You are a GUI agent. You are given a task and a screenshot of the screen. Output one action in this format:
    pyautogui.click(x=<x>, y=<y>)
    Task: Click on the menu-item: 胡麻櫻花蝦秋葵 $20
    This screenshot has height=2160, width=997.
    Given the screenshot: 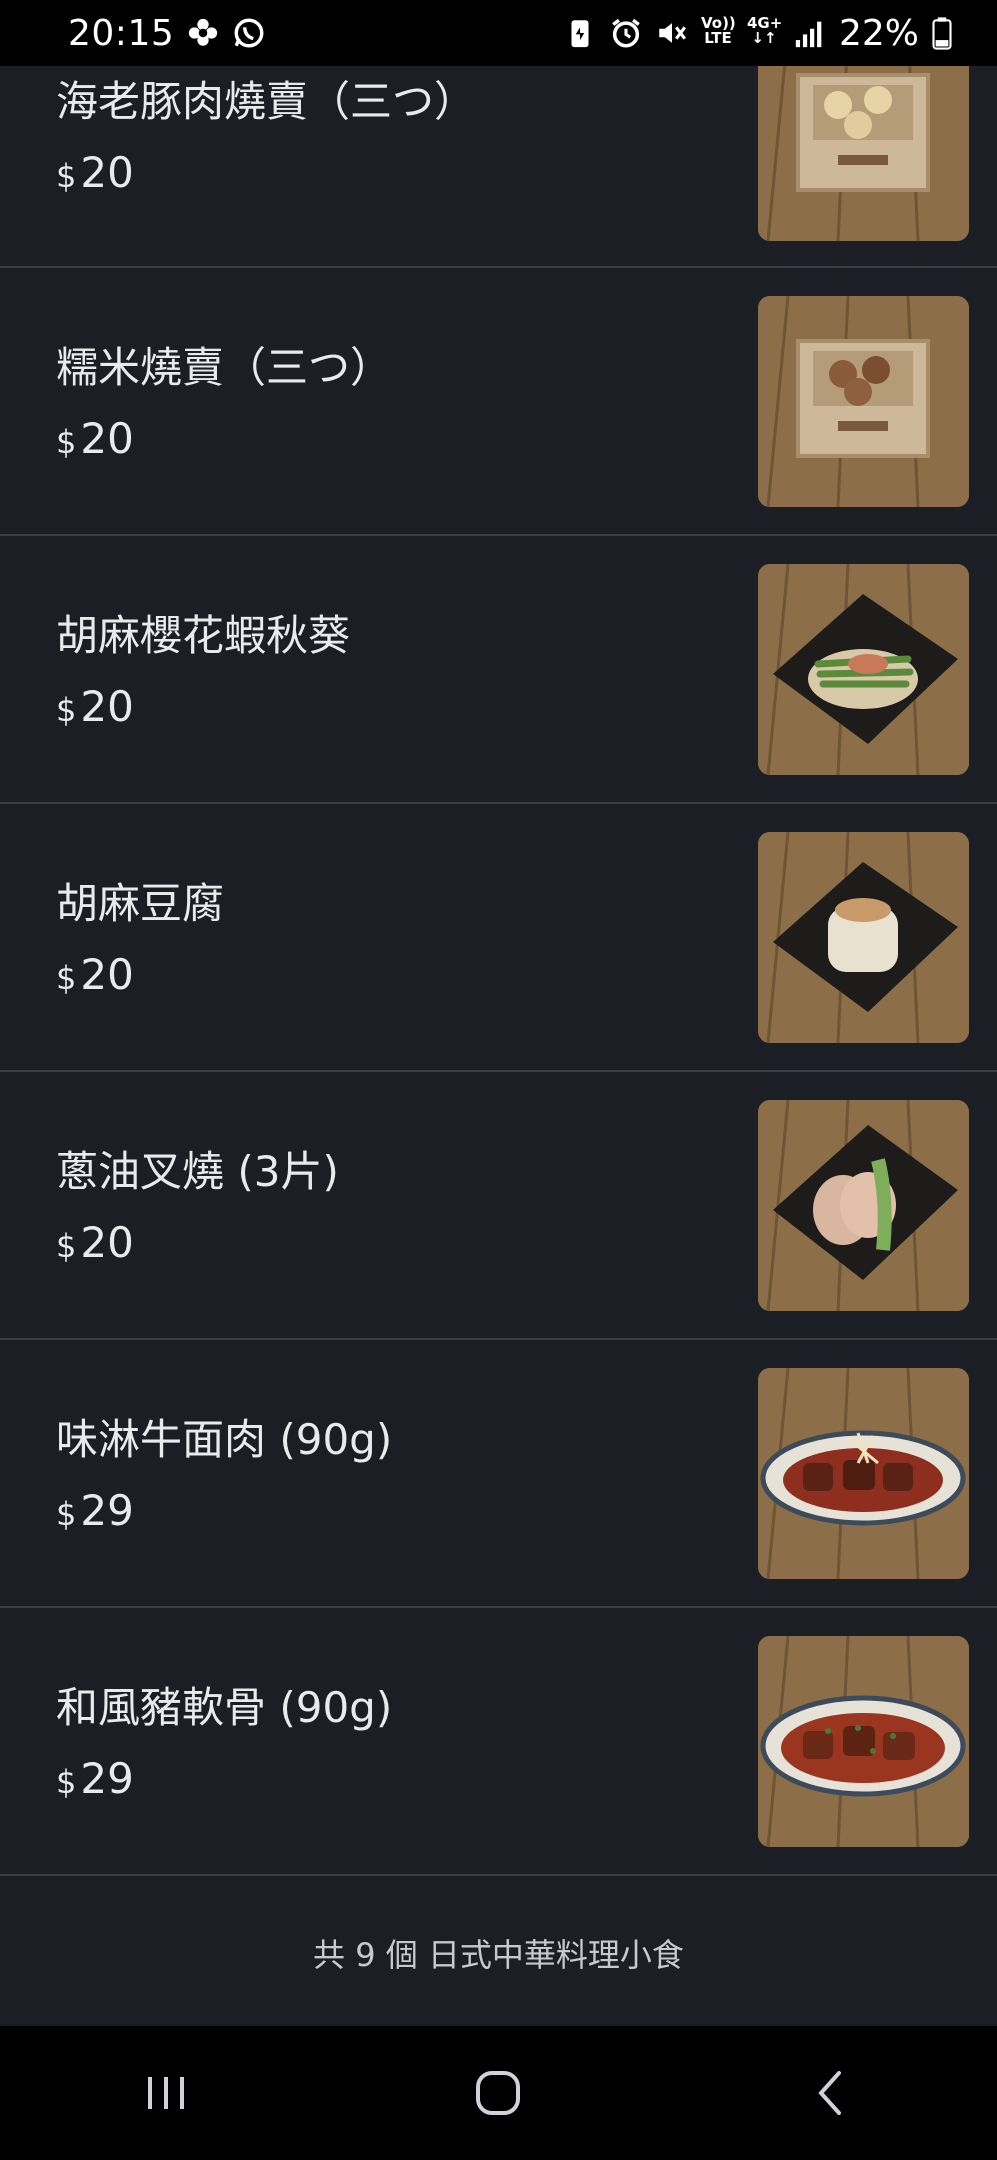 What is the action you would take?
    pyautogui.click(x=498, y=670)
    